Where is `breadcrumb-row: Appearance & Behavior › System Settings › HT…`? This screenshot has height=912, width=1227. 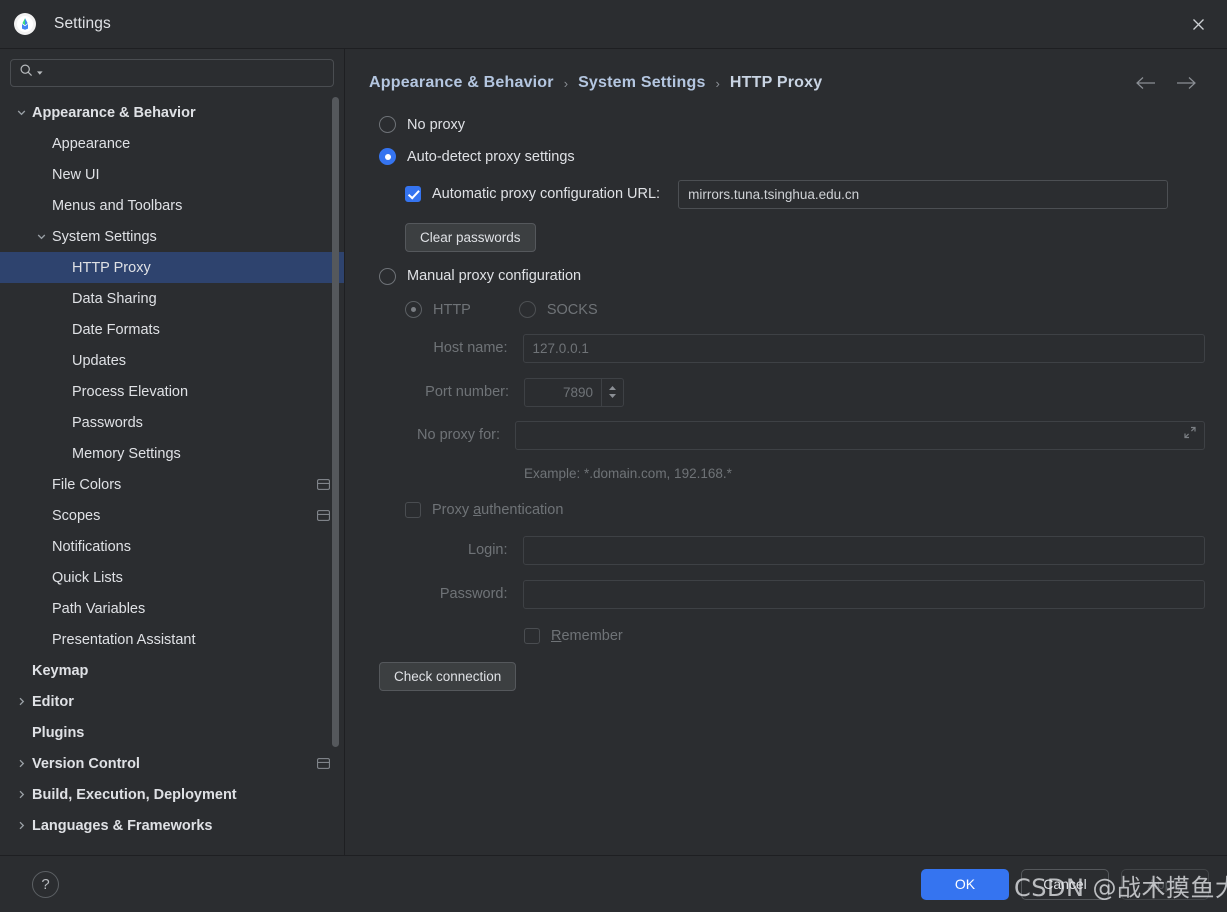 breadcrumb-row: Appearance & Behavior › System Settings › HT… is located at coordinates (787, 79).